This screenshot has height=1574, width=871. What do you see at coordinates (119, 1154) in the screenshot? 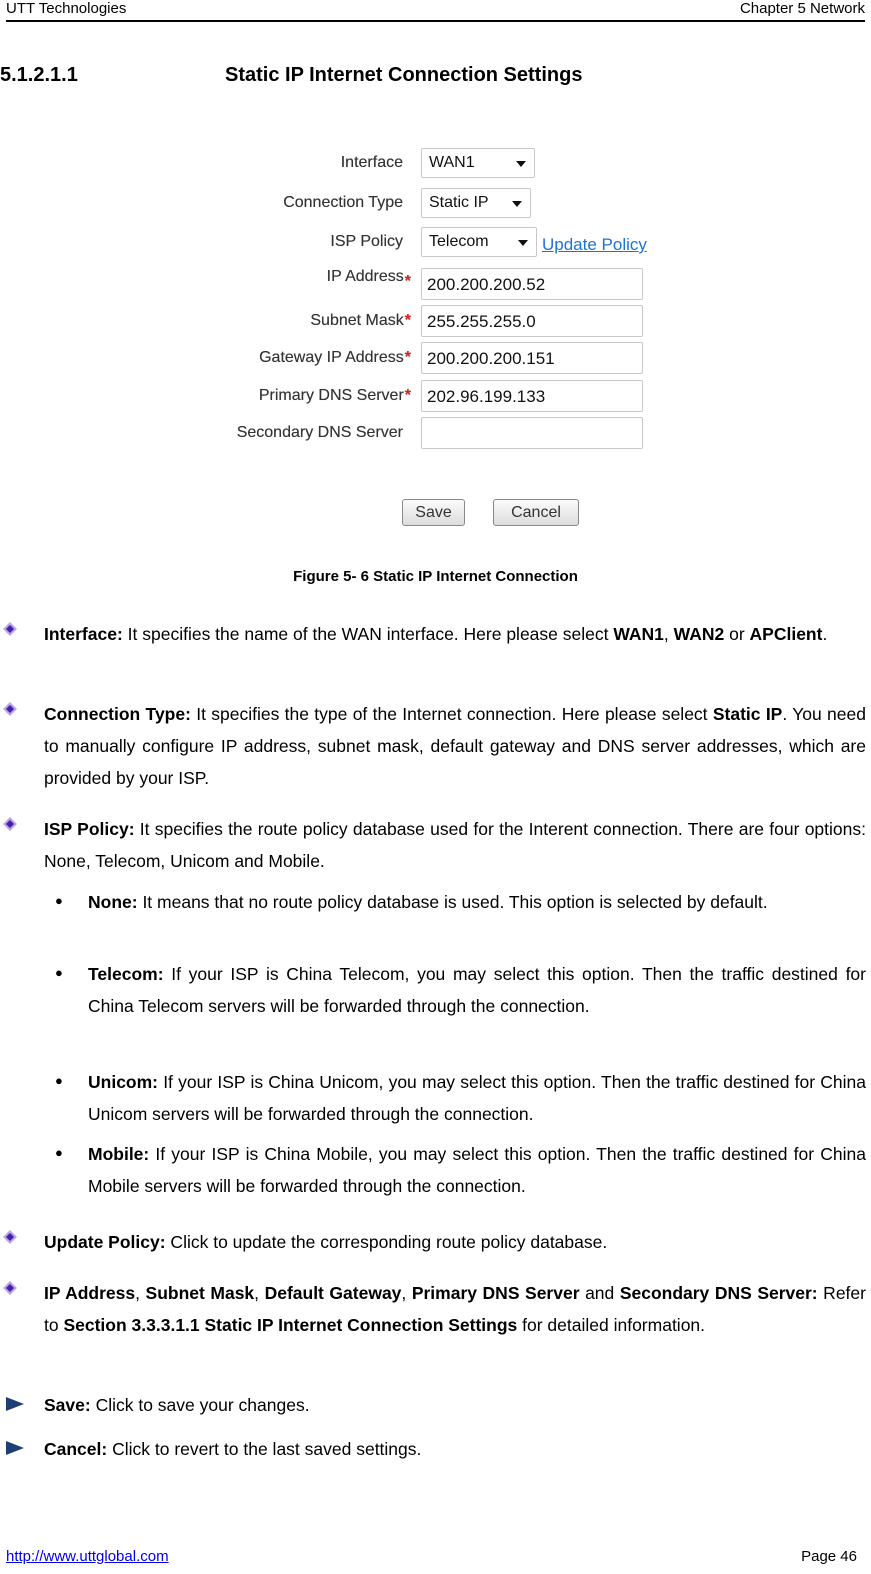
I see `term: Mobile:` at bounding box center [119, 1154].